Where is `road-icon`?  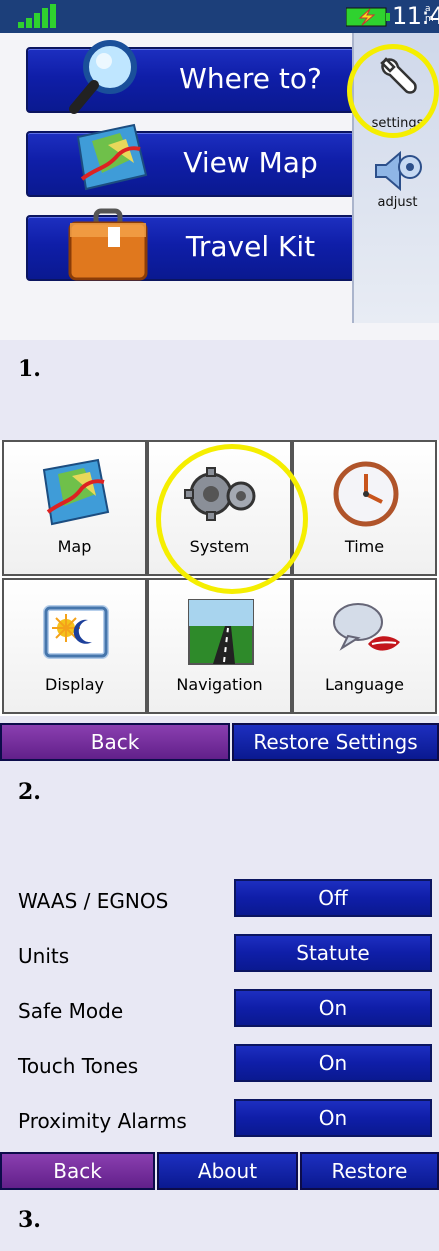
road-icon is located at coordinates (221, 632).